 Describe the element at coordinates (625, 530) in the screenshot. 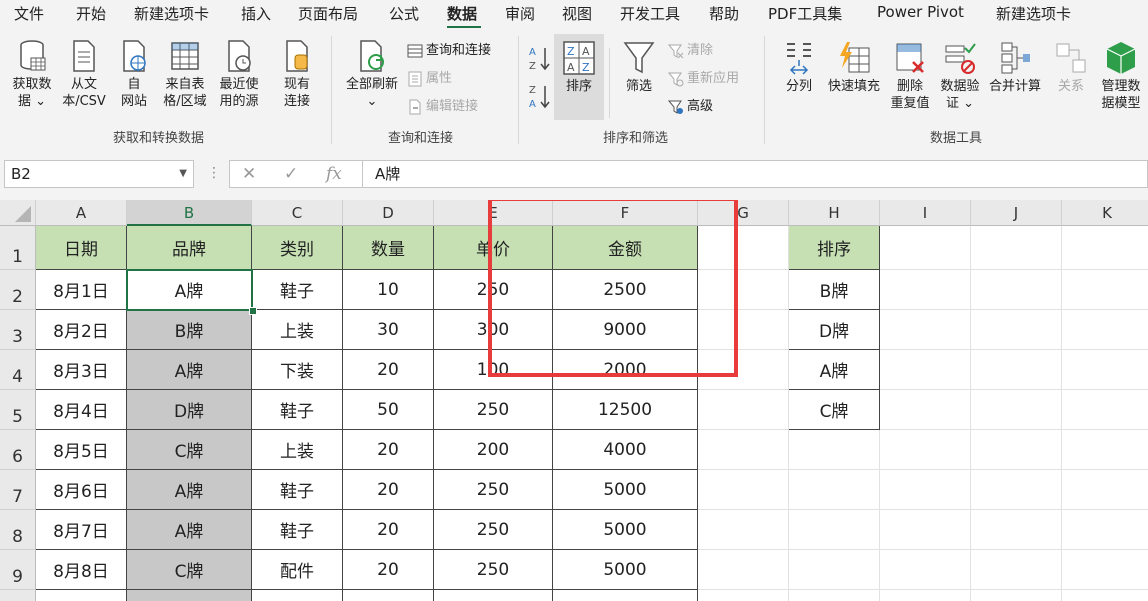

I see `table-cell-f8: 5000` at that location.